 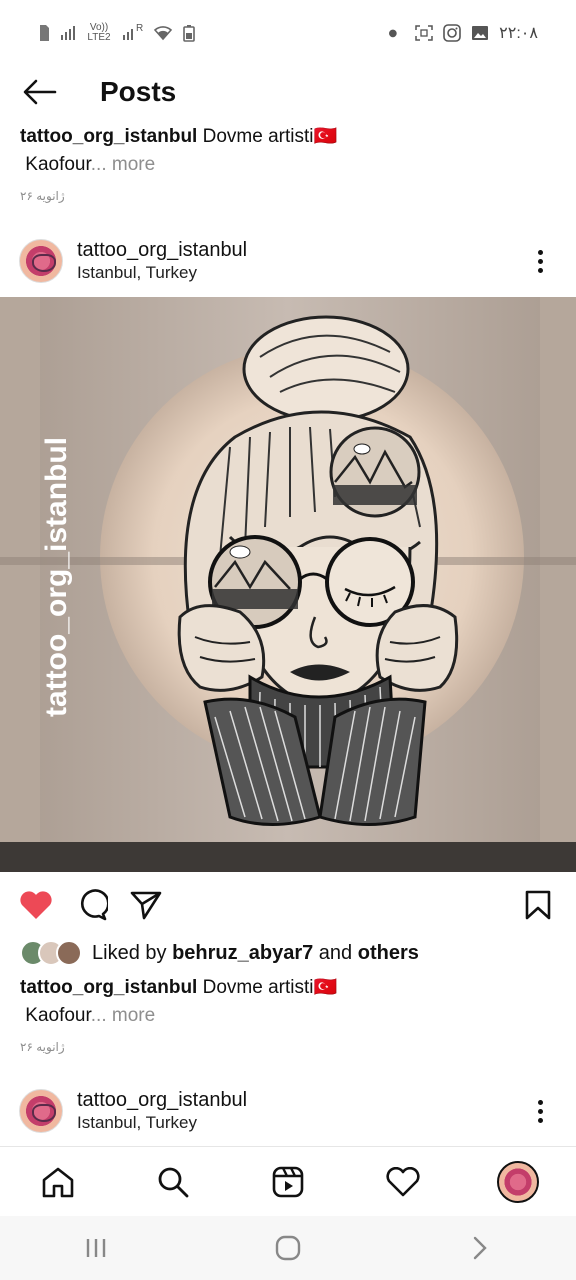 I want to click on comment-icon, so click(x=94, y=905).